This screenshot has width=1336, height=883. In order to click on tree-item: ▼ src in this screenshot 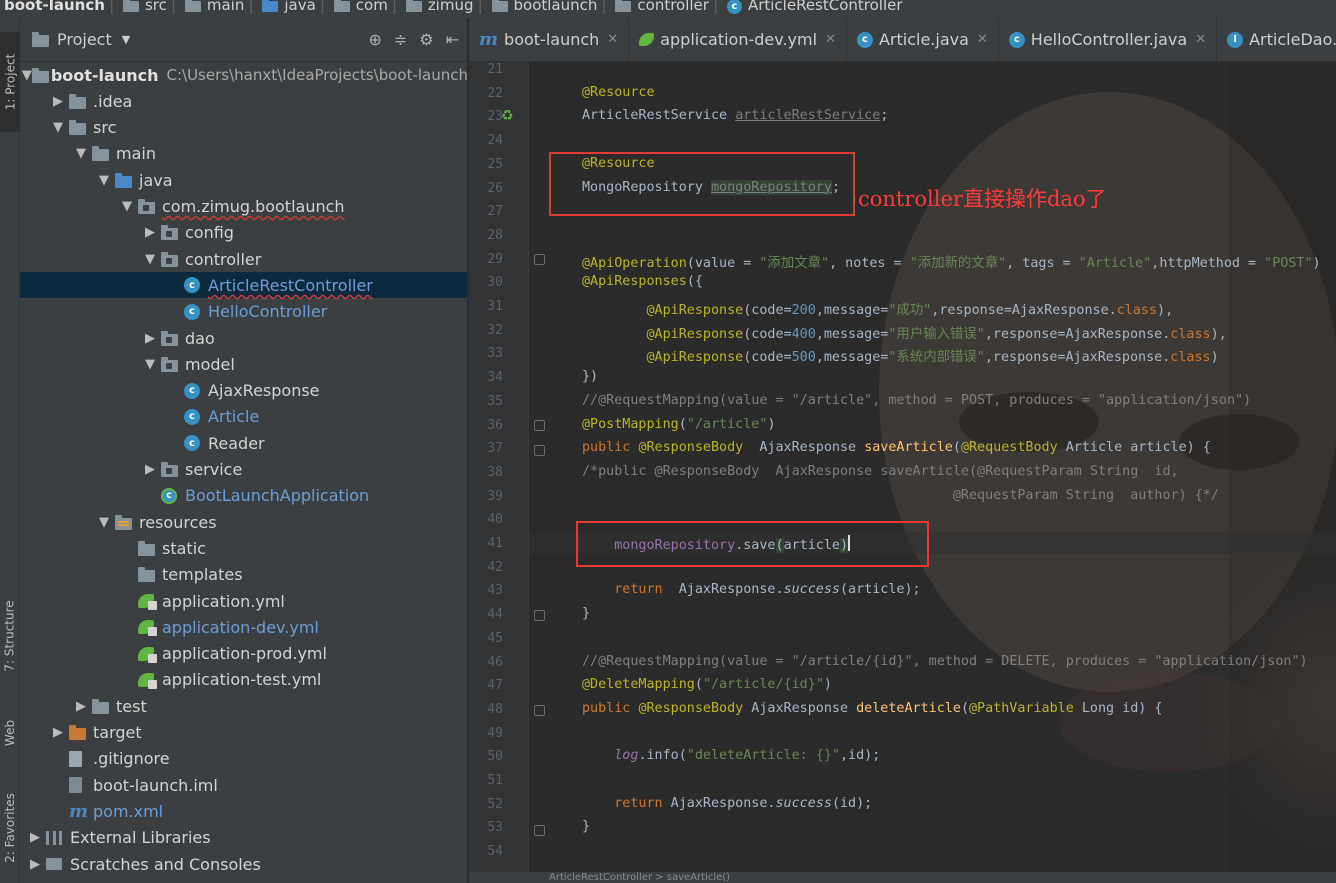, I will do `click(243, 128)`.